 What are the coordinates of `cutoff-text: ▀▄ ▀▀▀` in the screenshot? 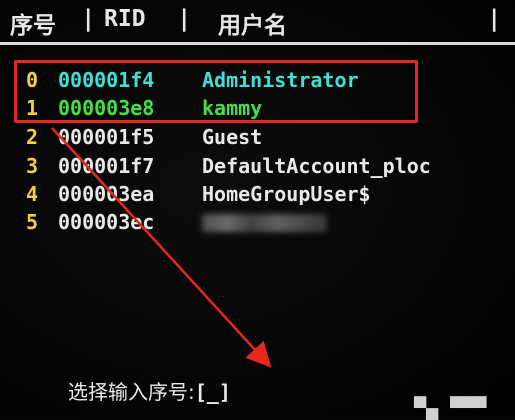 It's located at (450, 408).